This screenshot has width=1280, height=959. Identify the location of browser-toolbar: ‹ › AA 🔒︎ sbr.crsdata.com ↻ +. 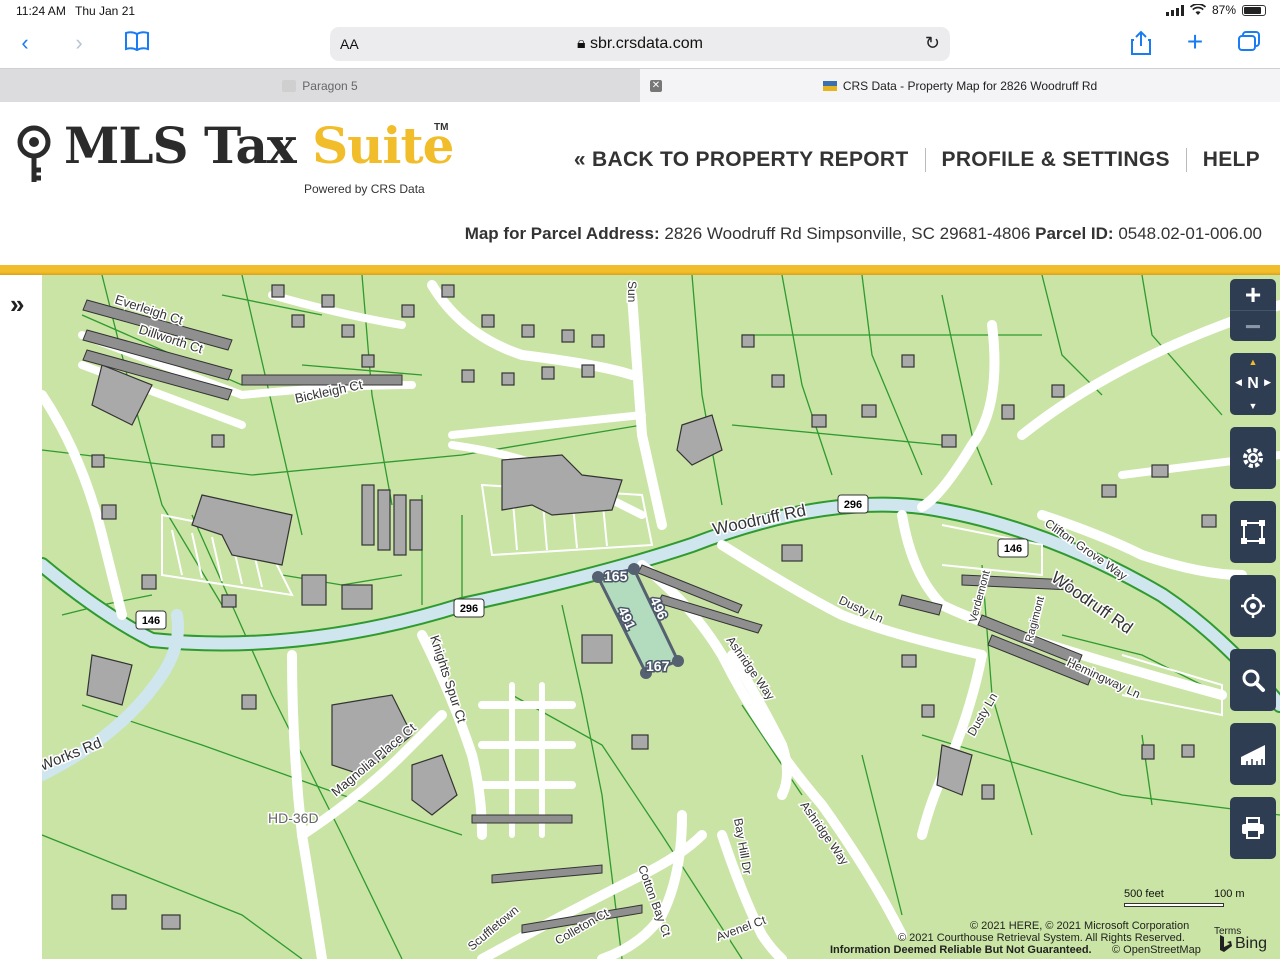
(640, 45).